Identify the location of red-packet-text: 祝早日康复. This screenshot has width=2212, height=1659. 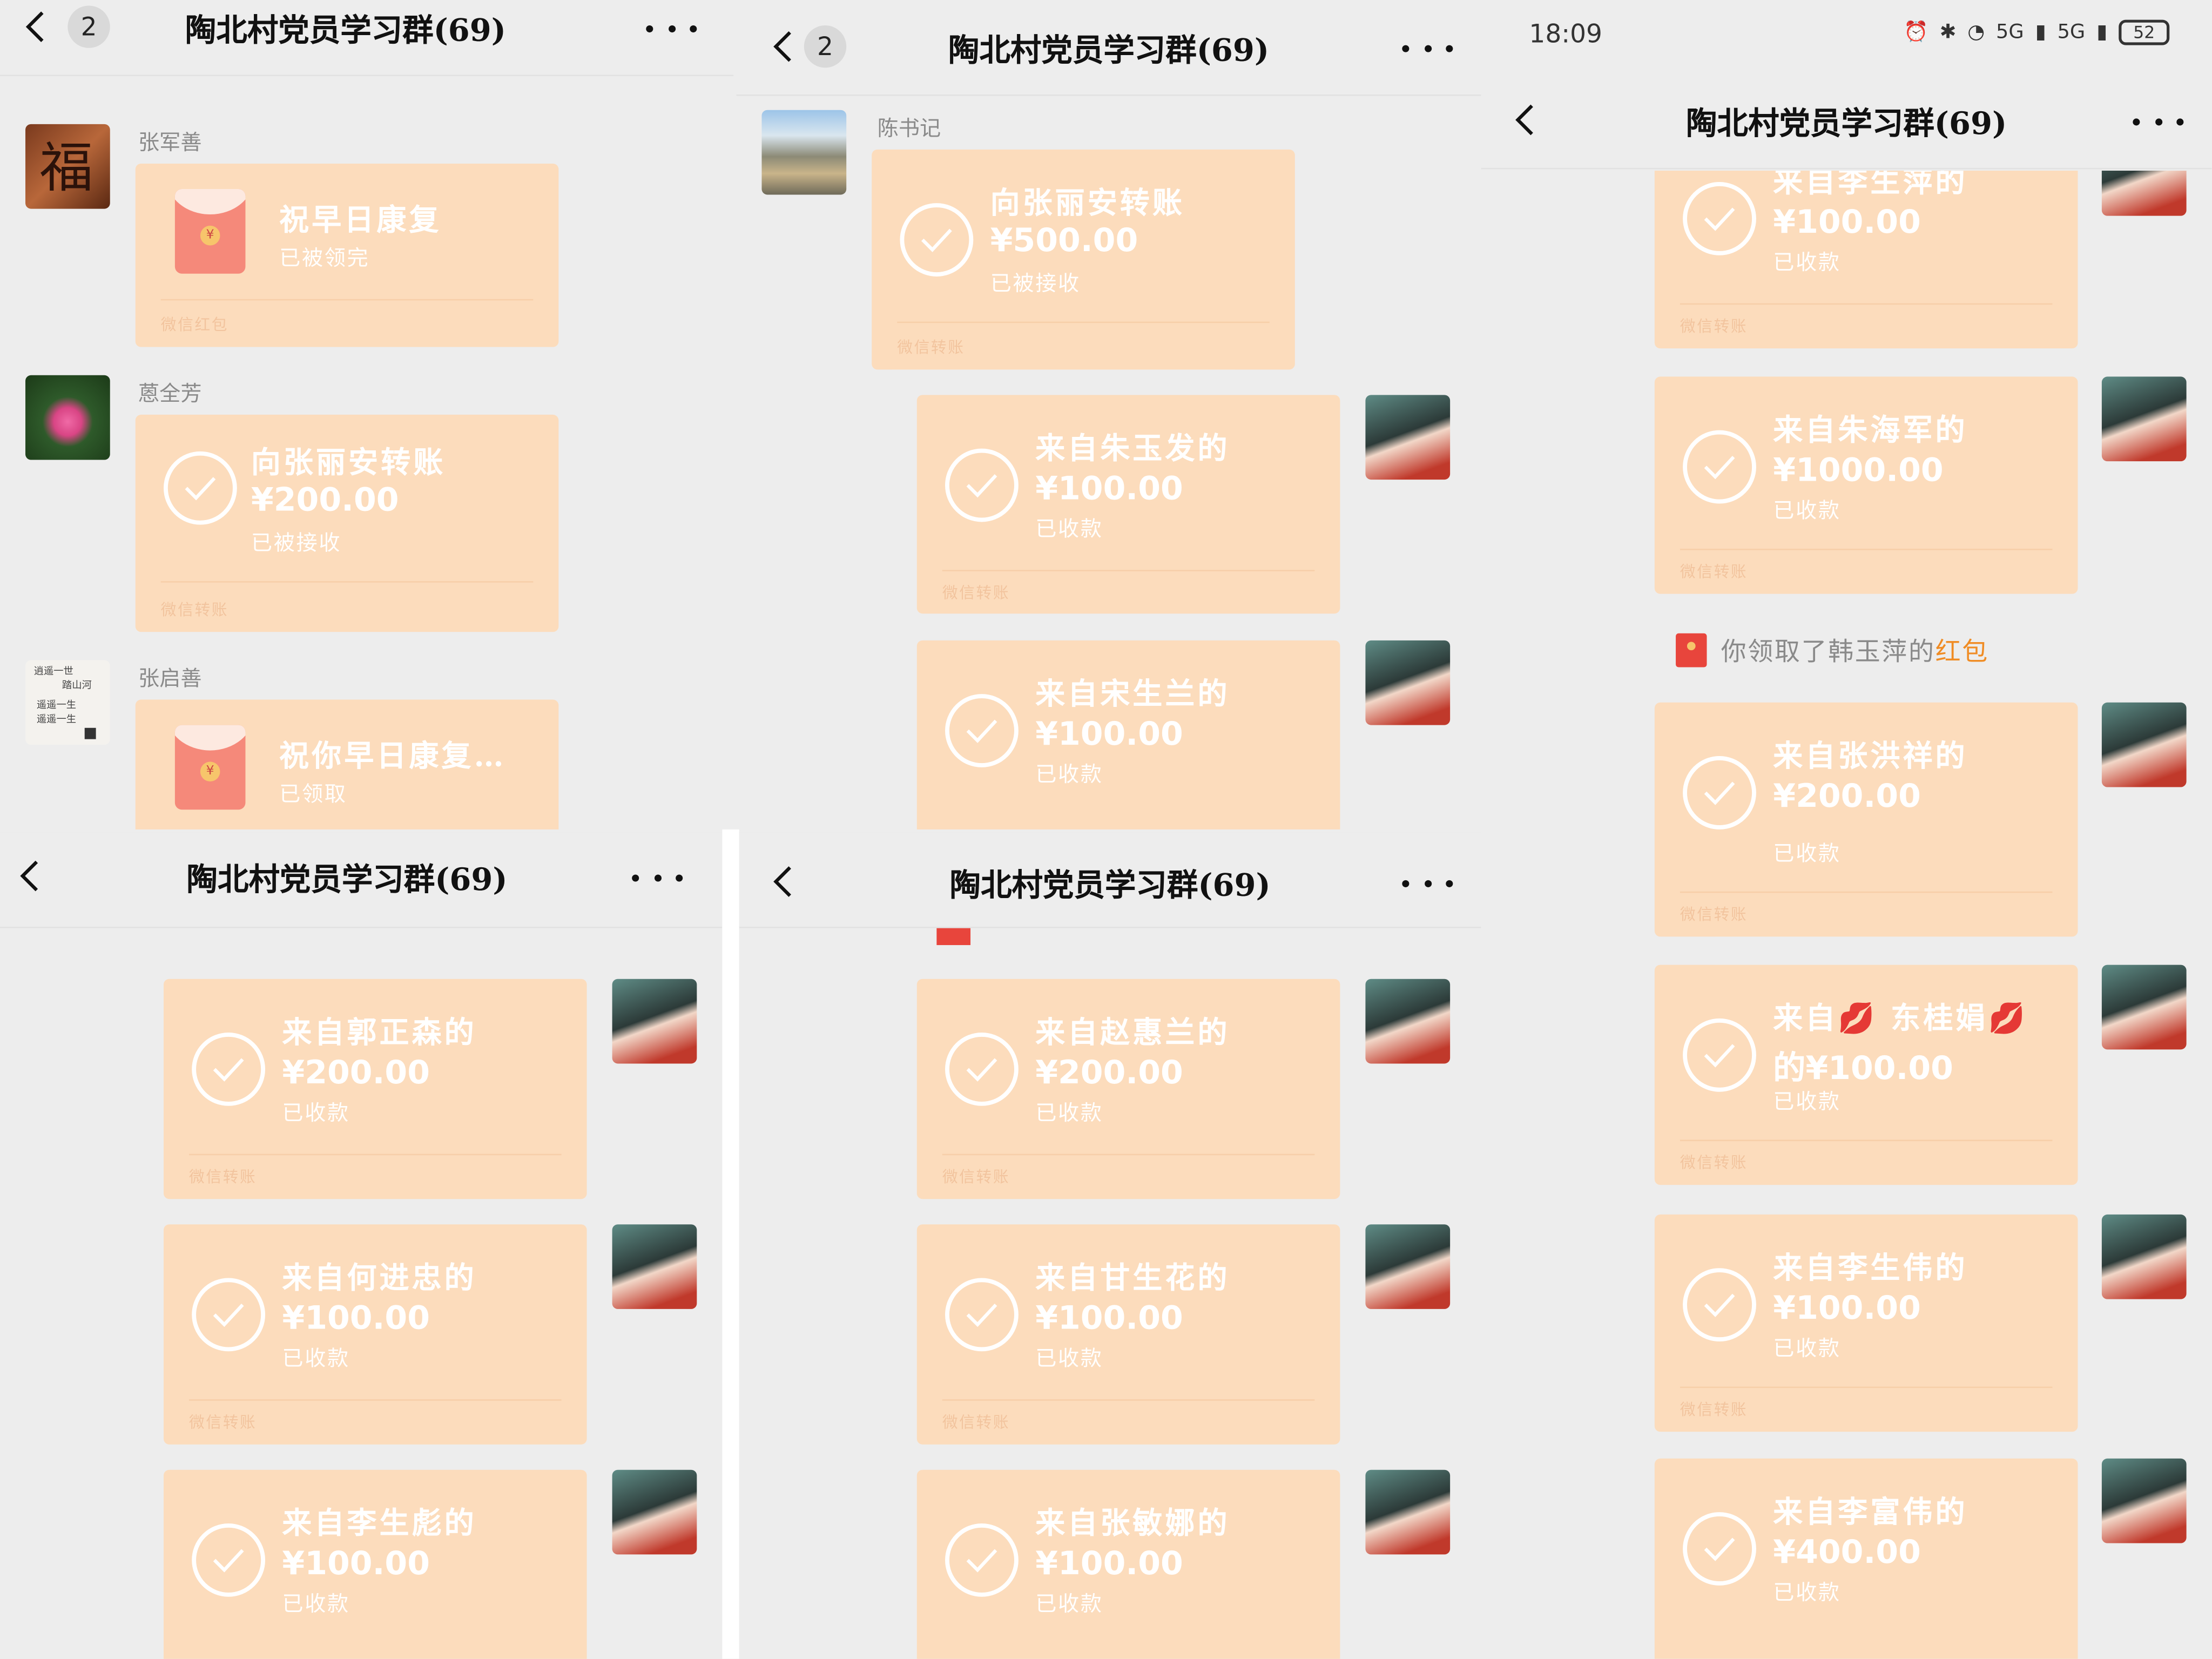
(360, 219).